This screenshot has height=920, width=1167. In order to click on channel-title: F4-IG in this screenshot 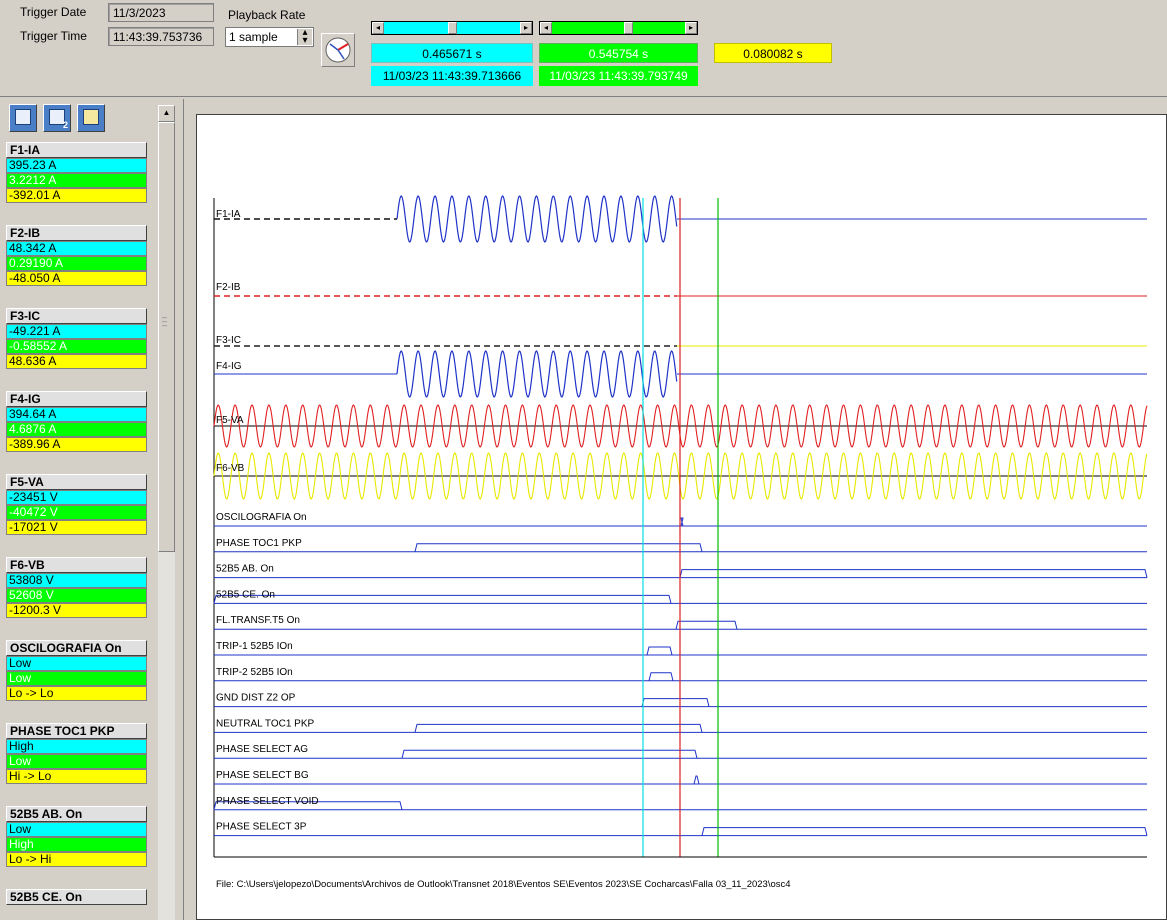, I will do `click(76, 399)`.